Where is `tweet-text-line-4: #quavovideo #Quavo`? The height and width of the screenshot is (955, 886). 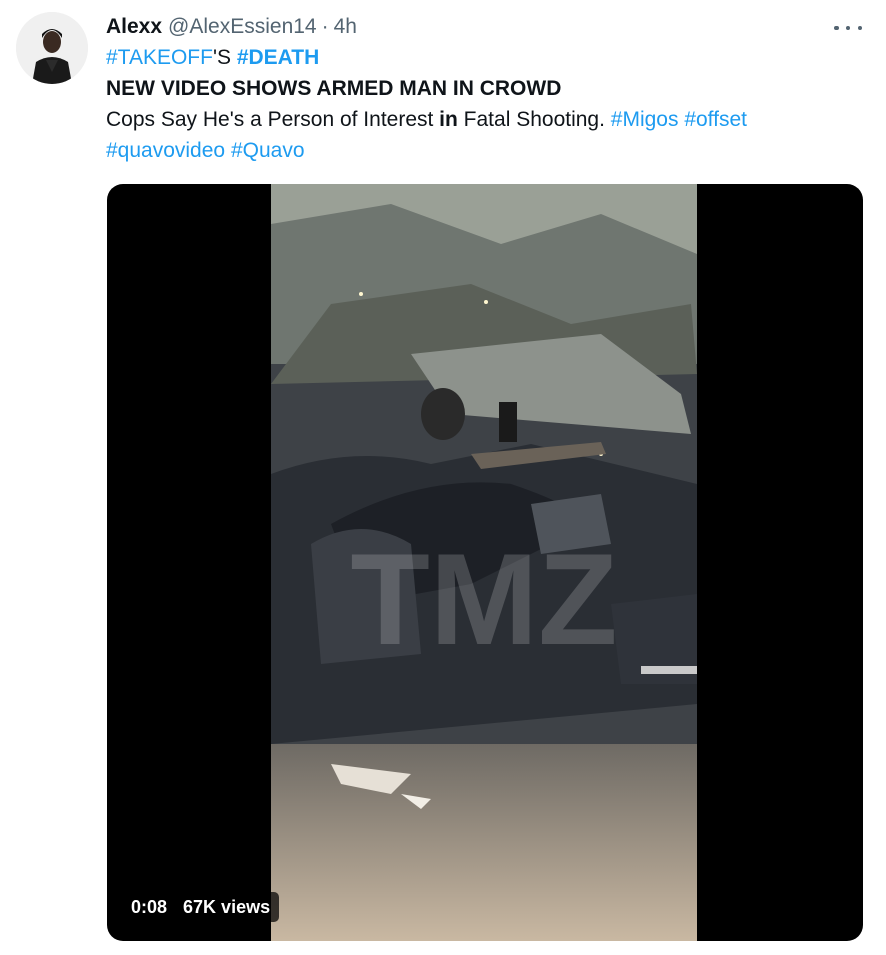 tweet-text-line-4: #quavovideo #Quavo is located at coordinates (486, 150).